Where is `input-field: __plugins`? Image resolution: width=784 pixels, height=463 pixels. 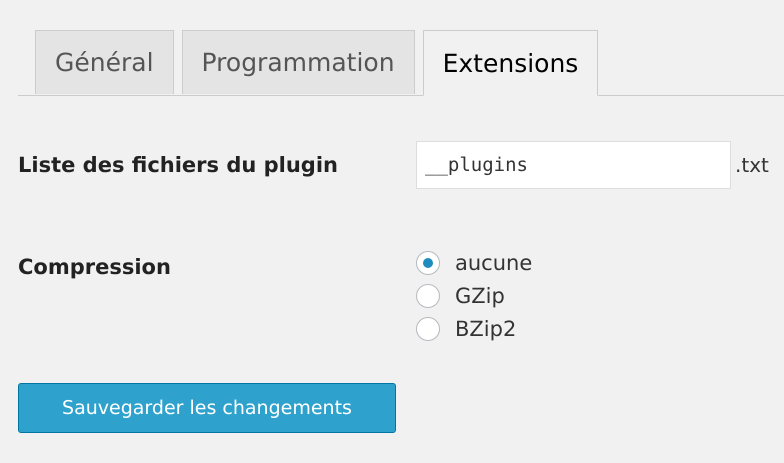 input-field: __plugins is located at coordinates (573, 165).